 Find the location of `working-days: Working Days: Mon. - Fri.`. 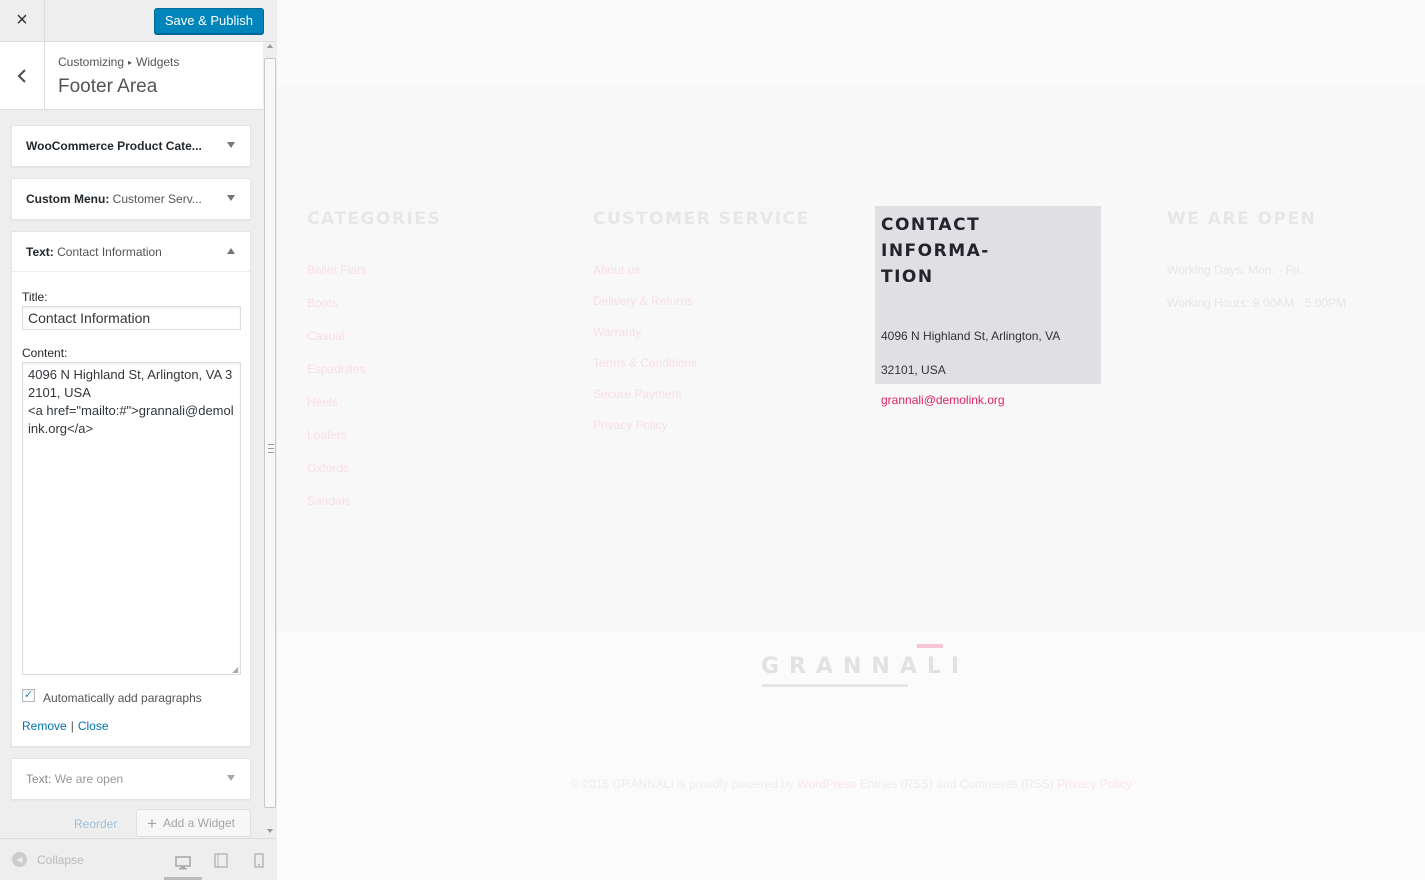

working-days: Working Days: Mon. - Fri. is located at coordinates (1235, 270).